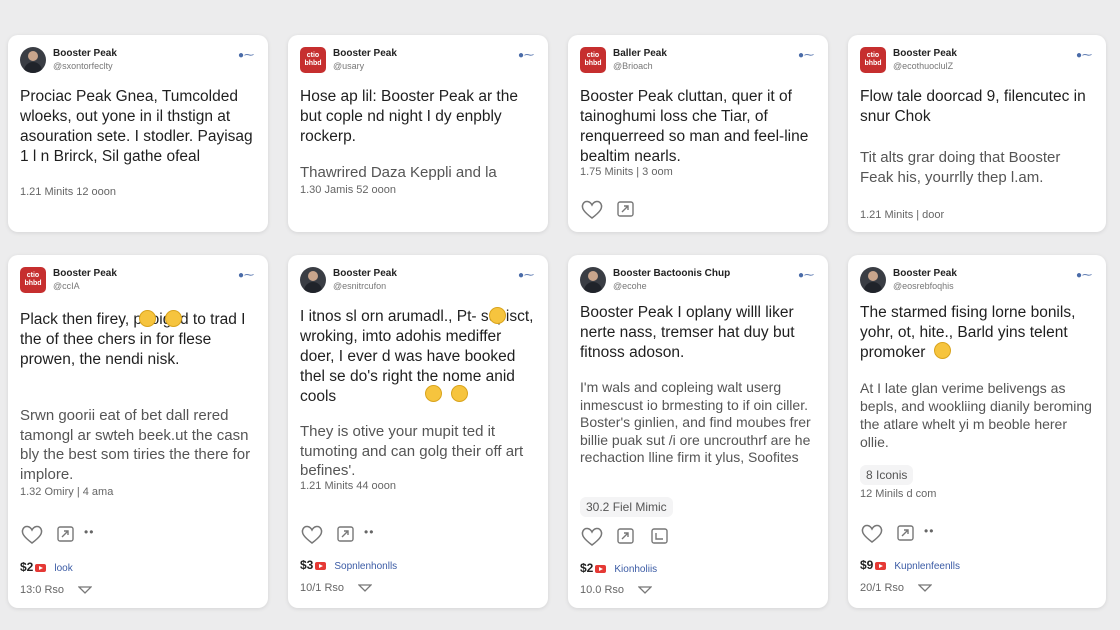 Image resolution: width=1120 pixels, height=630 pixels. What do you see at coordinates (348, 190) in the screenshot?
I see `post-meta: 1.30 Jamis 52 ooon` at bounding box center [348, 190].